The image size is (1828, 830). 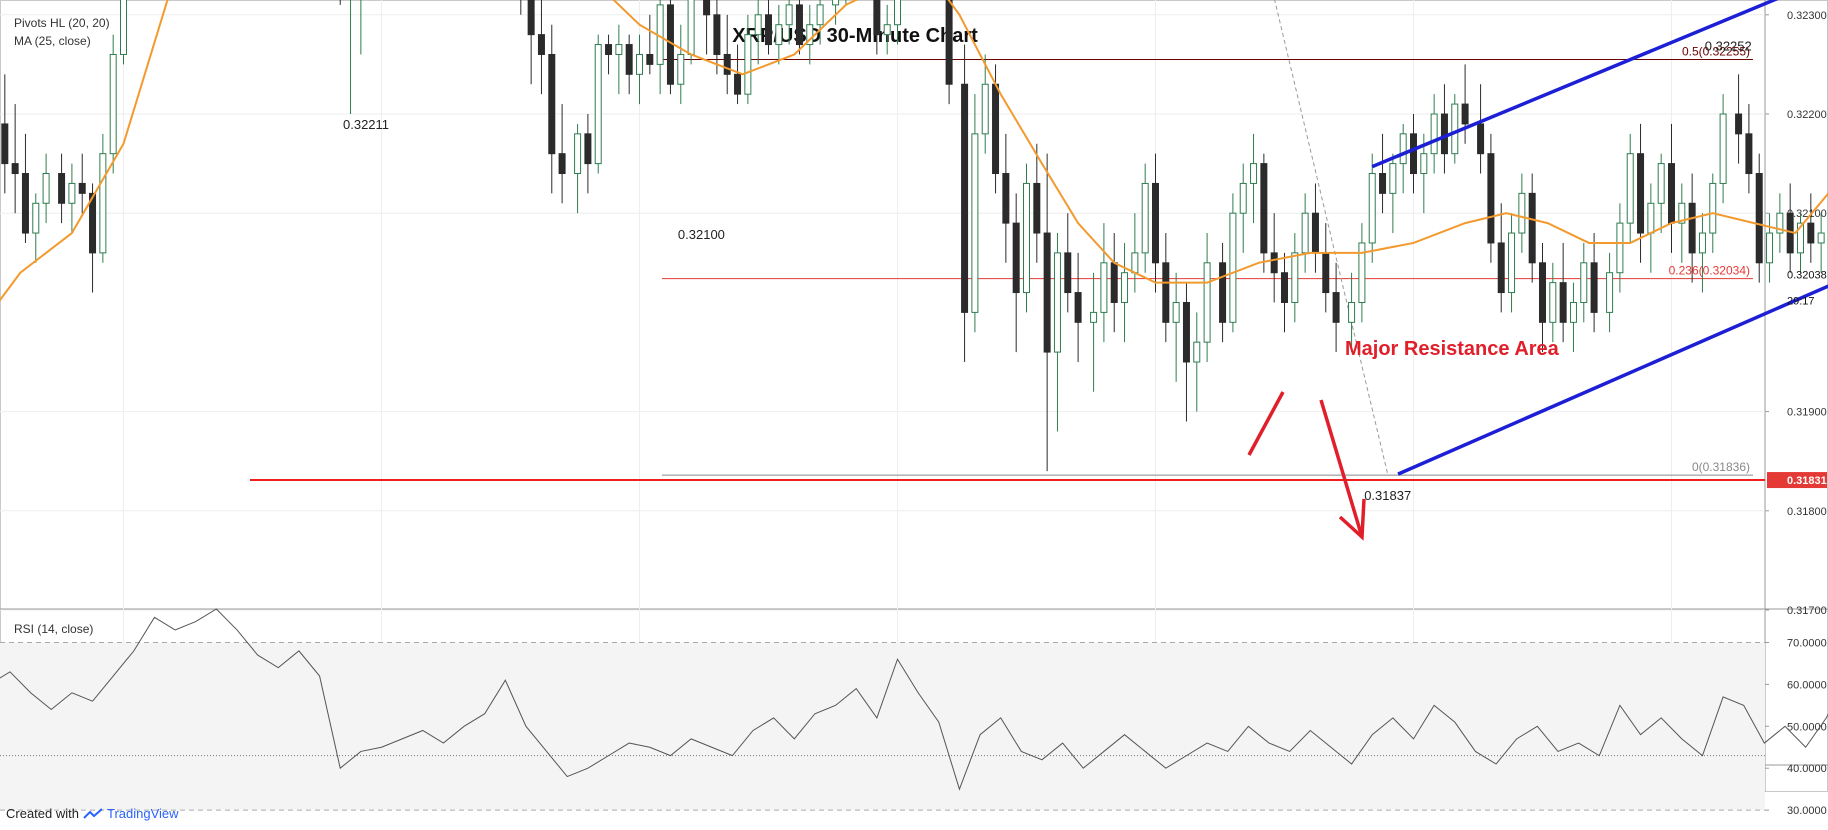 What do you see at coordinates (52, 41) in the screenshot?
I see `indicator-label-ma: MA (25, close)` at bounding box center [52, 41].